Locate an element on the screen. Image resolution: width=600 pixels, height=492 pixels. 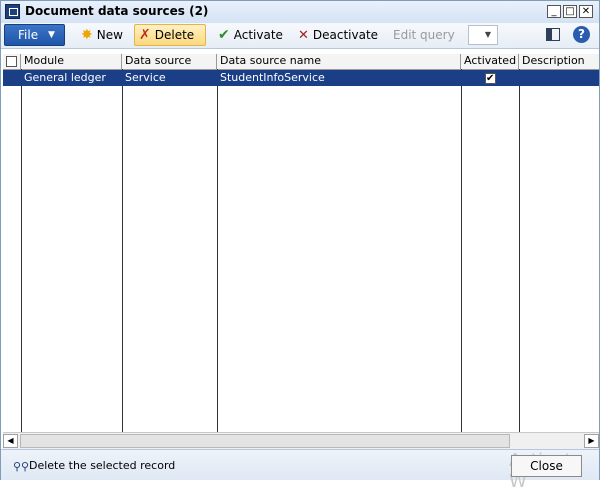
scroll-right-button: ▶ is located at coordinates (591, 441).